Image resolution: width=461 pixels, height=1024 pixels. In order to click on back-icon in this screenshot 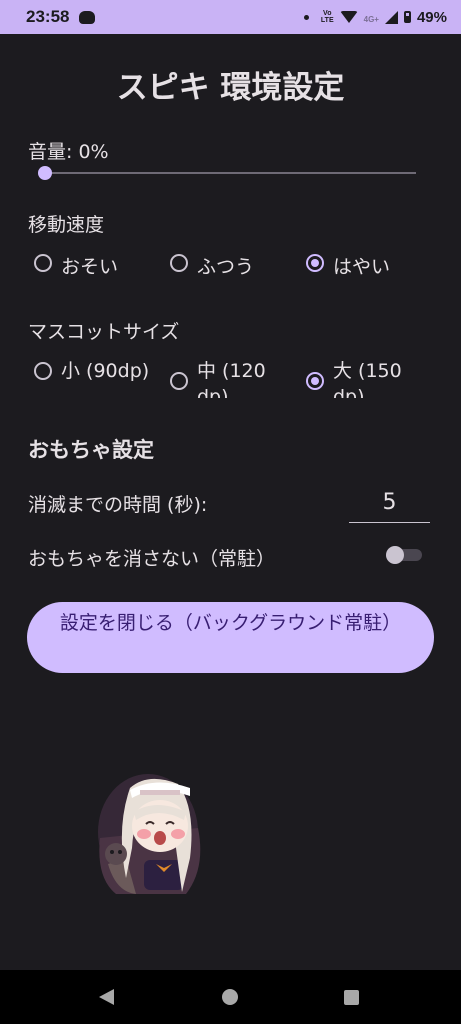, I will do `click(106, 997)`.